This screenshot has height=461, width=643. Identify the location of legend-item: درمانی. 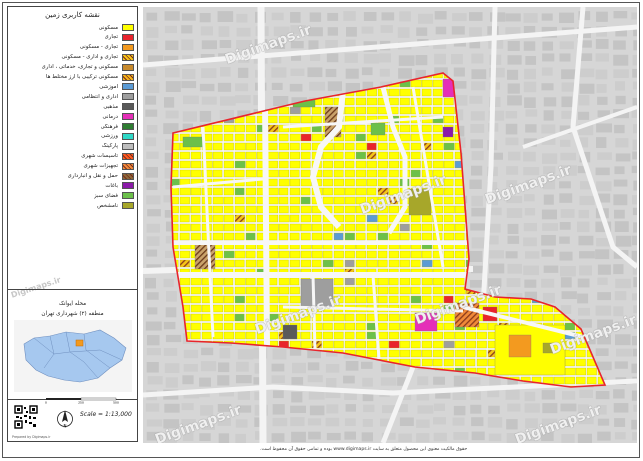
(73, 116).